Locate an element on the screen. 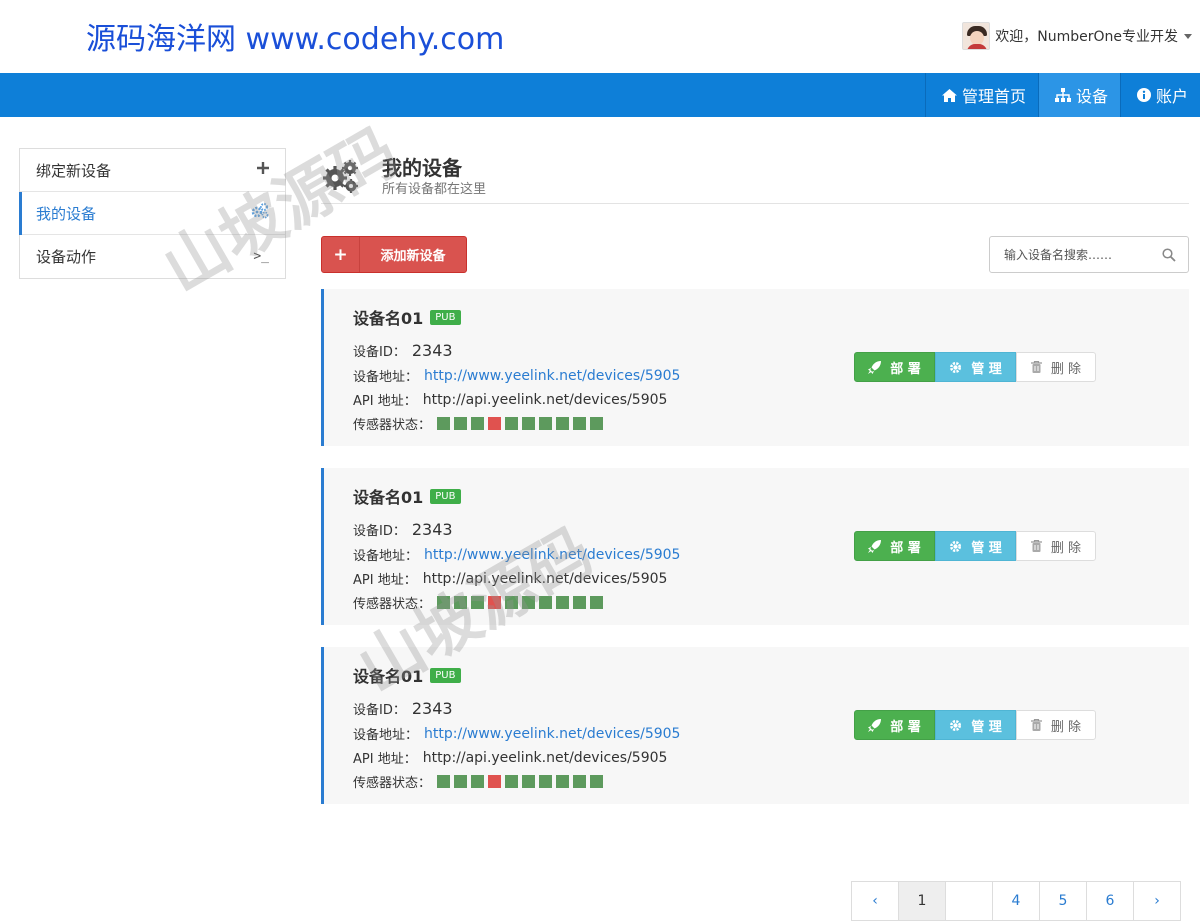  page-button-4: 4 is located at coordinates (1016, 901).